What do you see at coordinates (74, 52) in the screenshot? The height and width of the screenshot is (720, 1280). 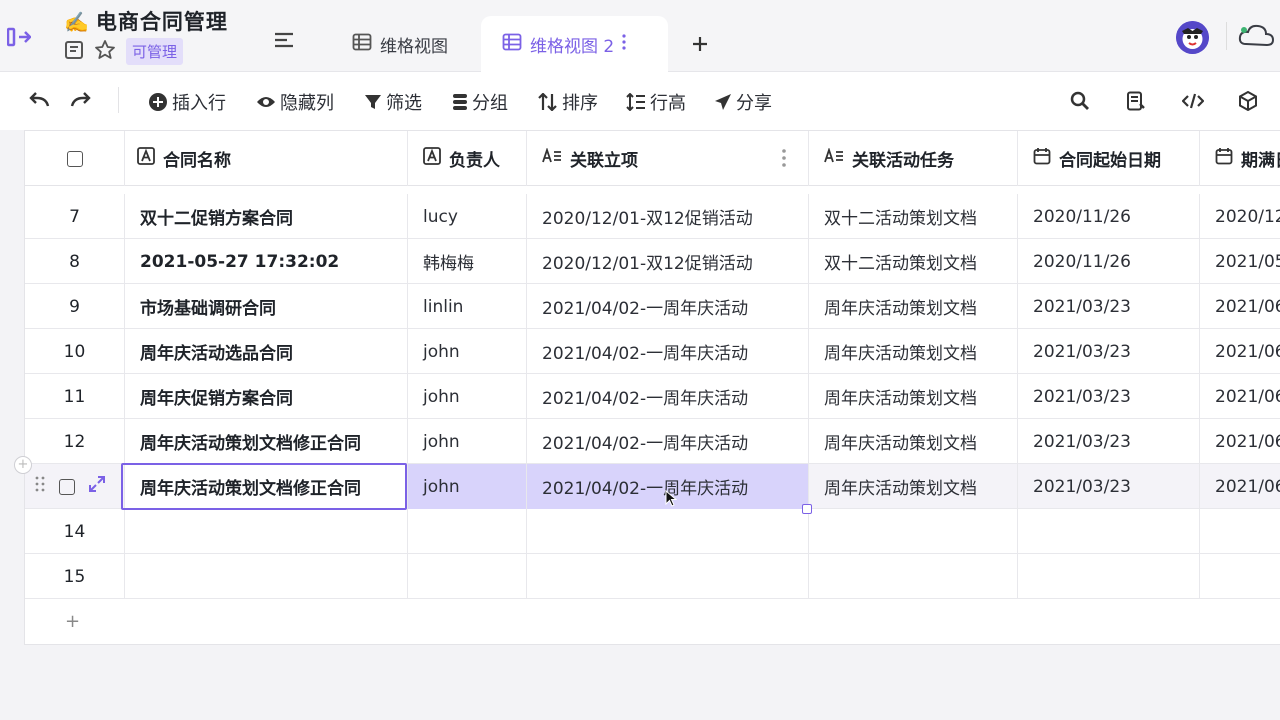 I see `description-icon` at bounding box center [74, 52].